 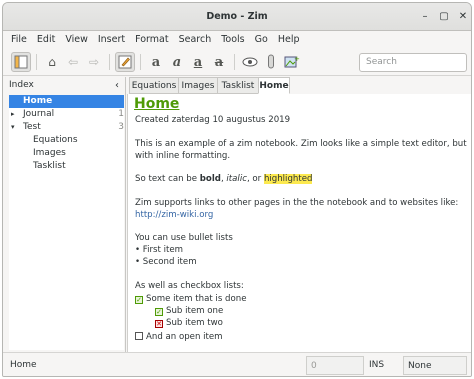 I want to click on highlighted-text: highlighted, so click(x=288, y=179).